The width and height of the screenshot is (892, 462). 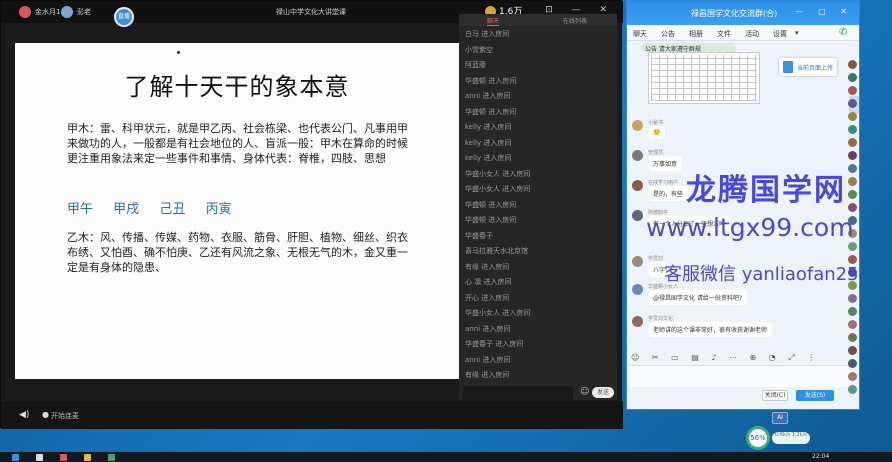 I want to click on host-avatar, so click(x=25, y=12).